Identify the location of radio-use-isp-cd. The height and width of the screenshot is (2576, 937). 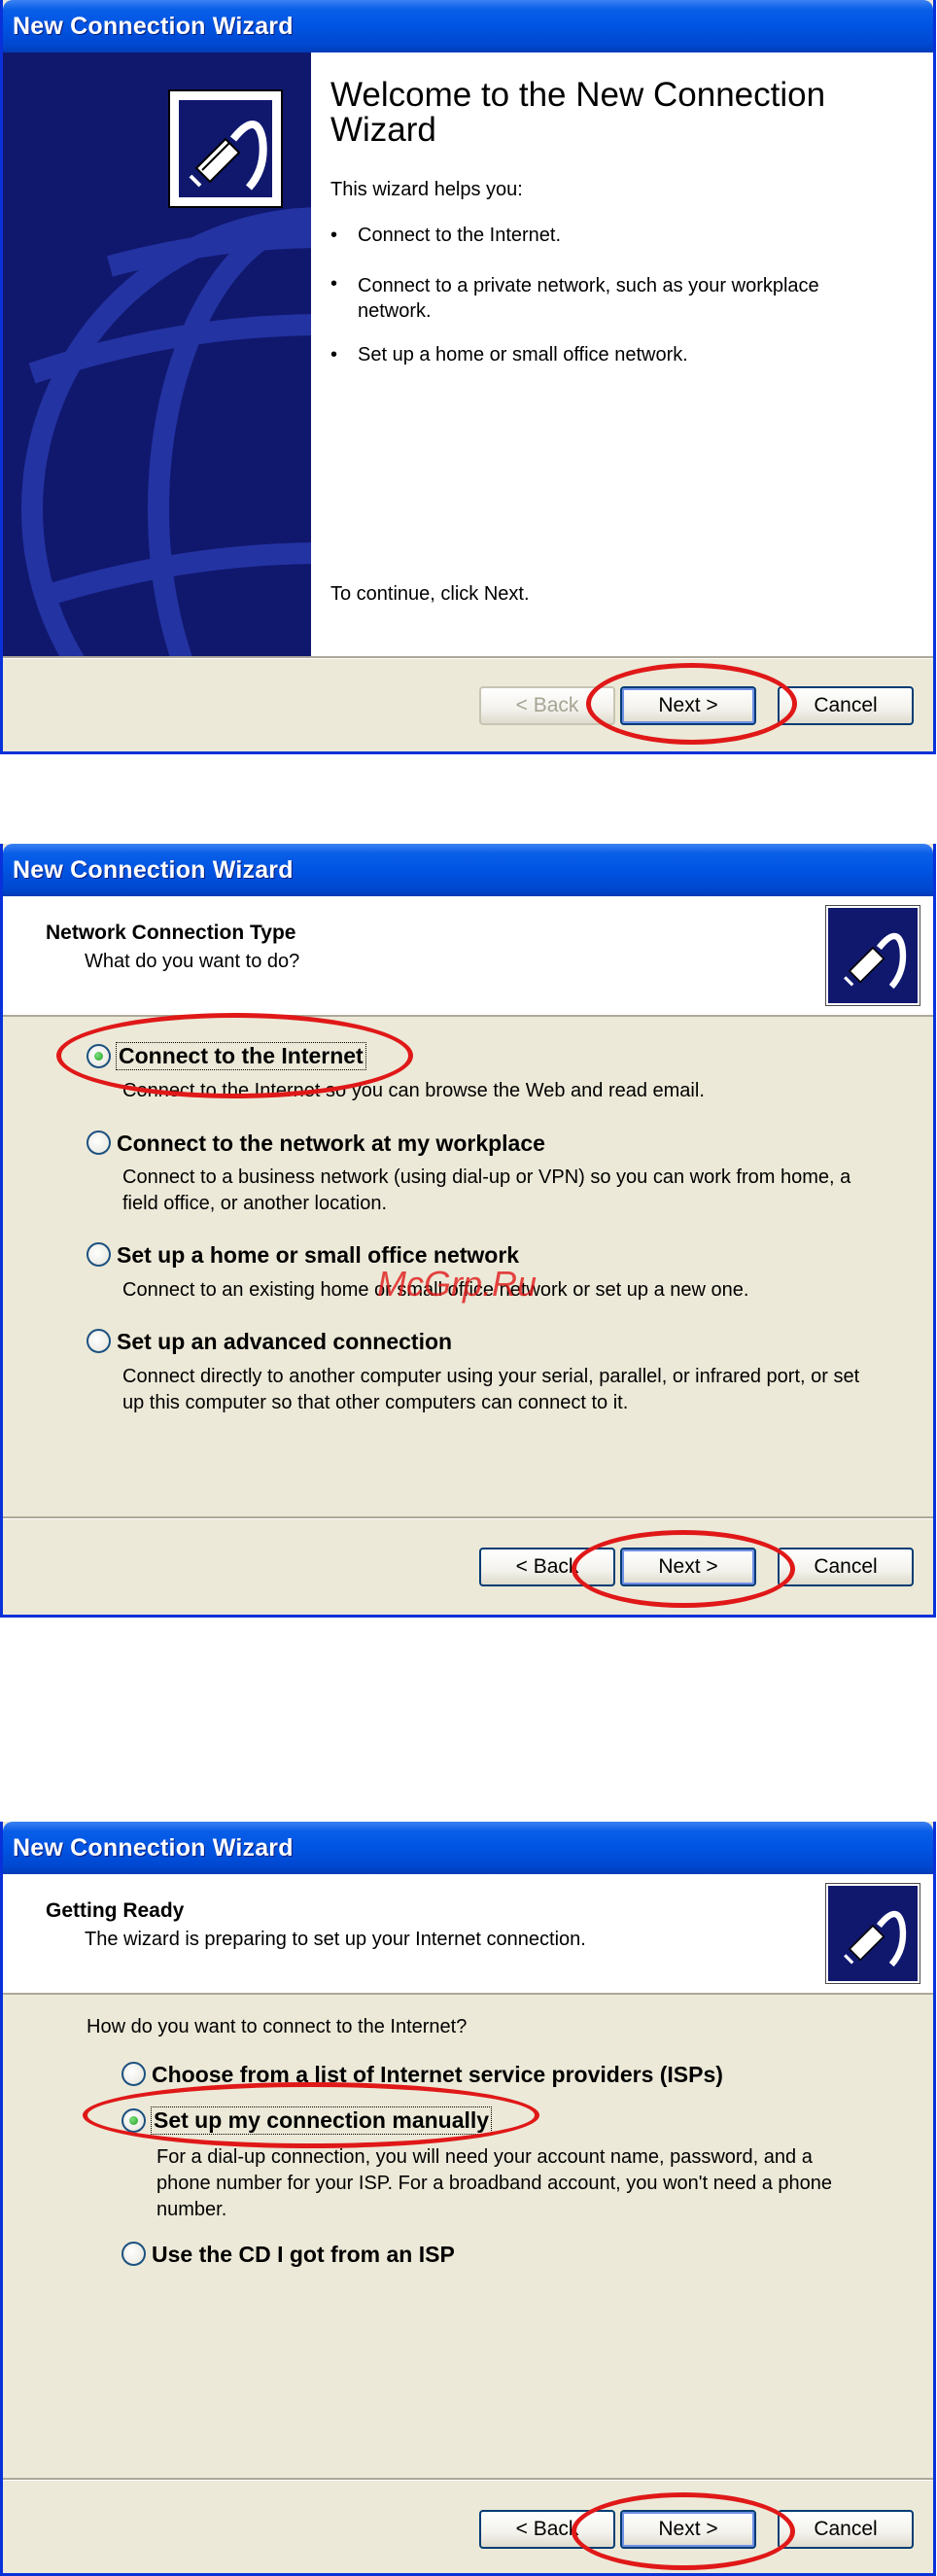
(133, 2254).